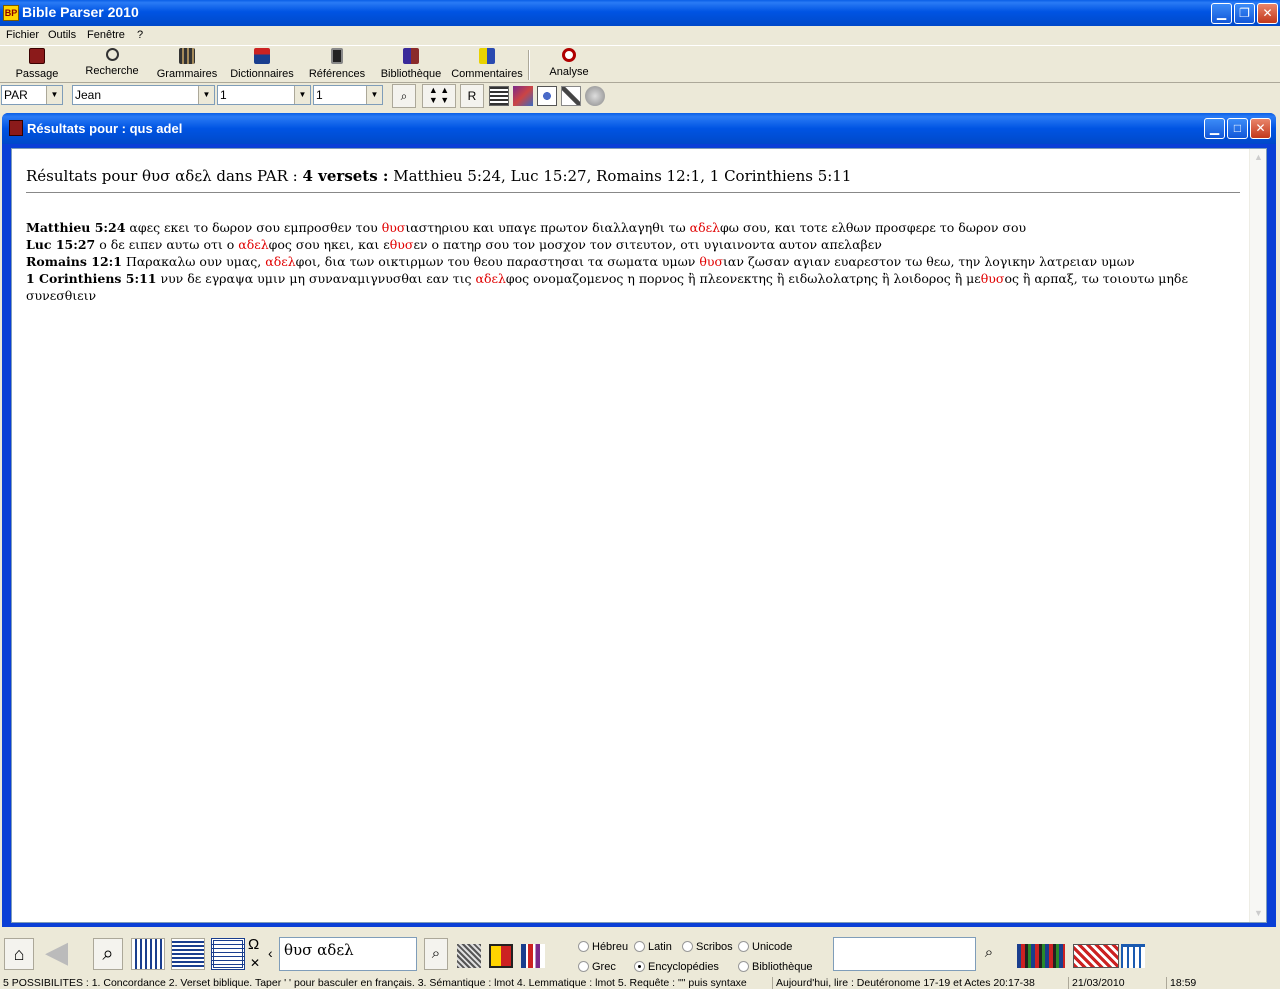 This screenshot has width=1280, height=989. What do you see at coordinates (1223, 983) in the screenshot?
I see `status-time: 18:59` at bounding box center [1223, 983].